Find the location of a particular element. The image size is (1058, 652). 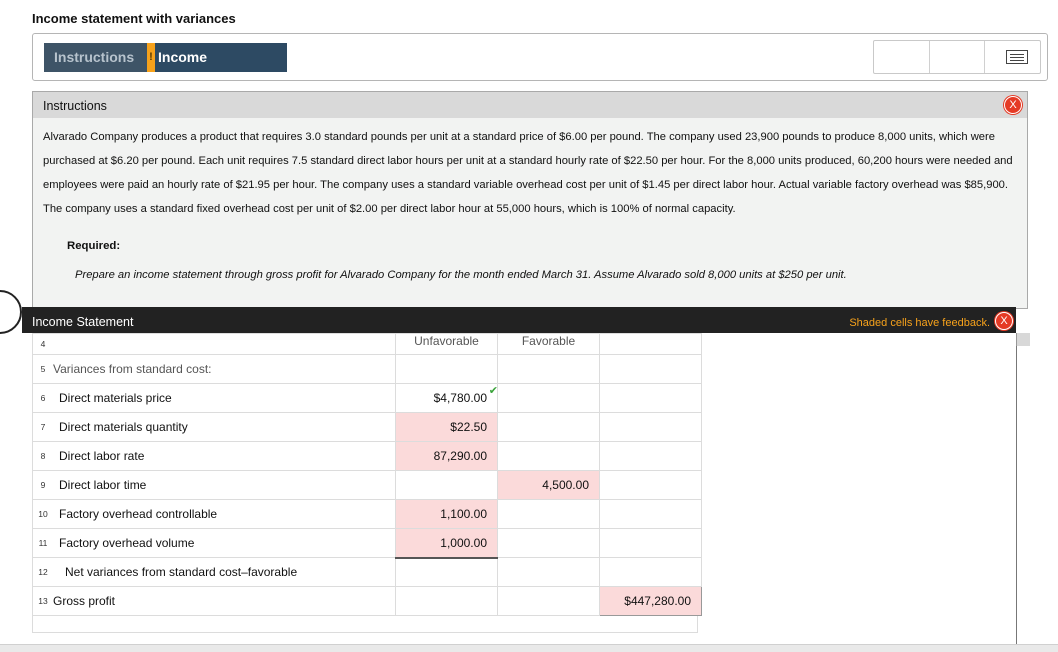

warning-icon: ! is located at coordinates (151, 57).